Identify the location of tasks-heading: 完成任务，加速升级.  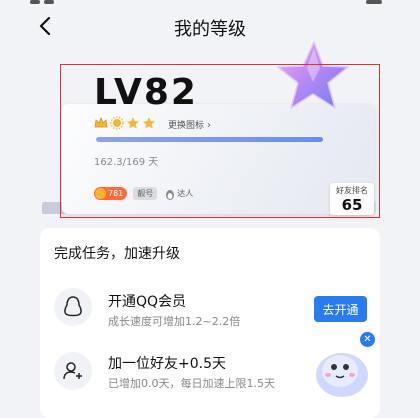
(117, 254).